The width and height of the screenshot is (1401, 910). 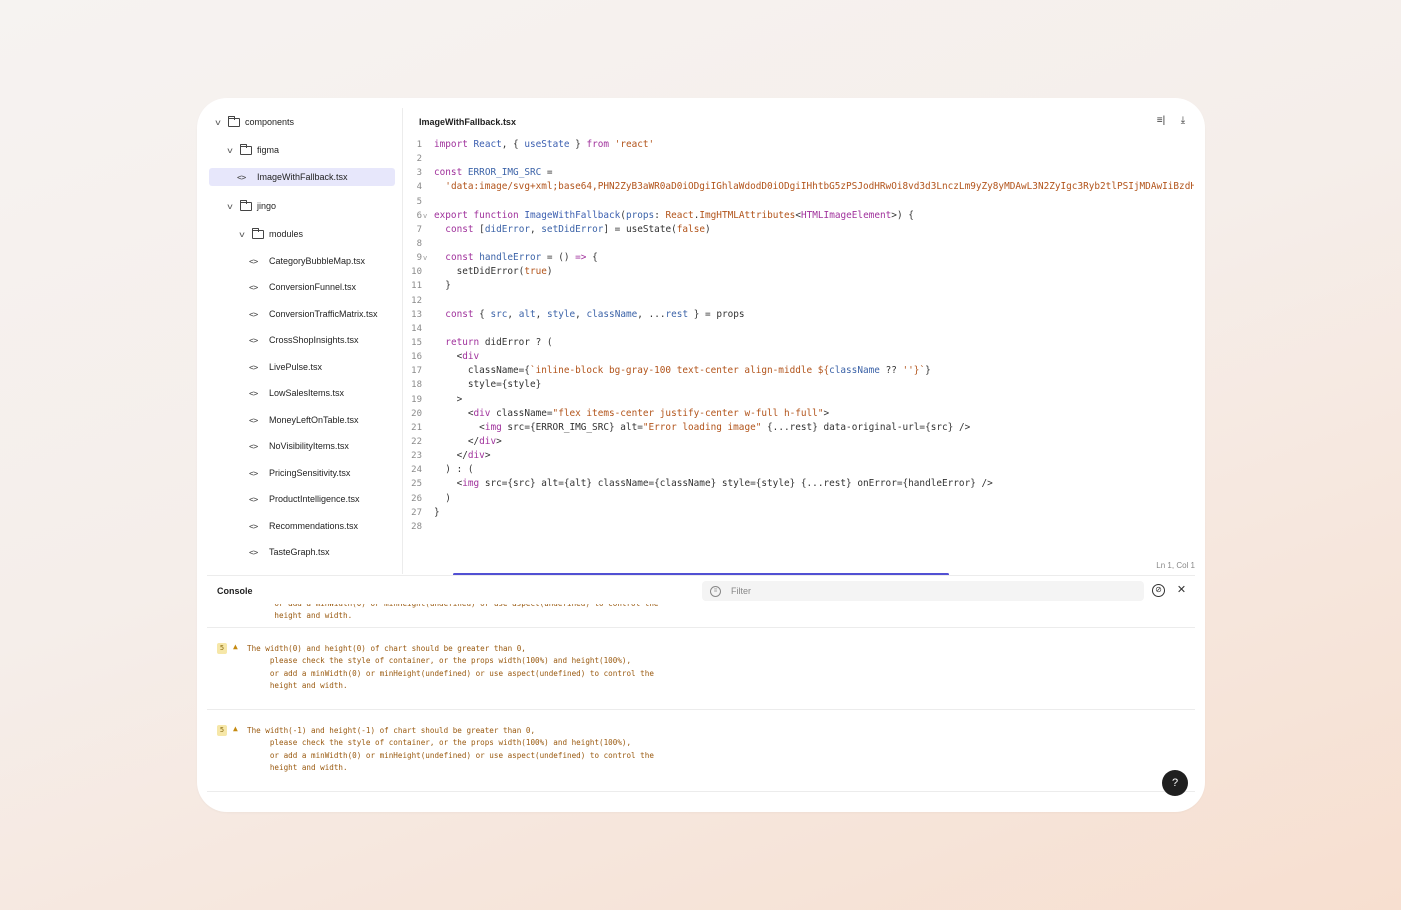 I want to click on download-icon: ⤓, so click(x=1183, y=121).